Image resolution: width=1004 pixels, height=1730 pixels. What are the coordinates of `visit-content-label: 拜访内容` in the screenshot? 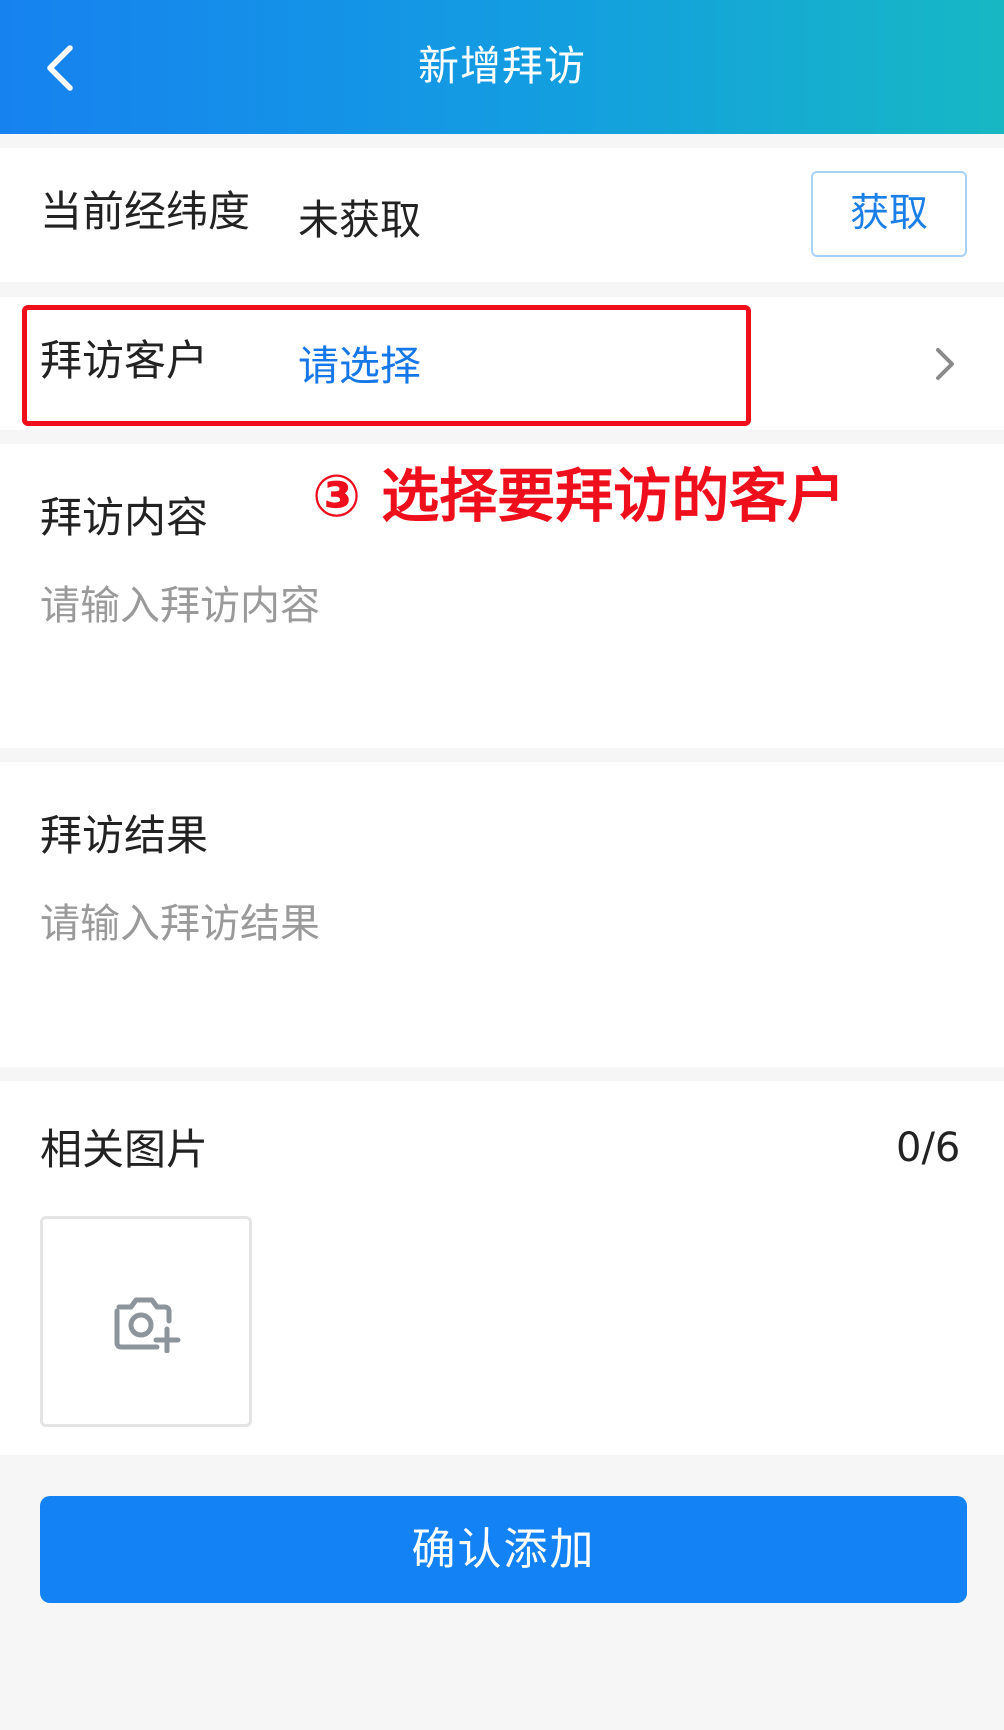 It's located at (124, 517).